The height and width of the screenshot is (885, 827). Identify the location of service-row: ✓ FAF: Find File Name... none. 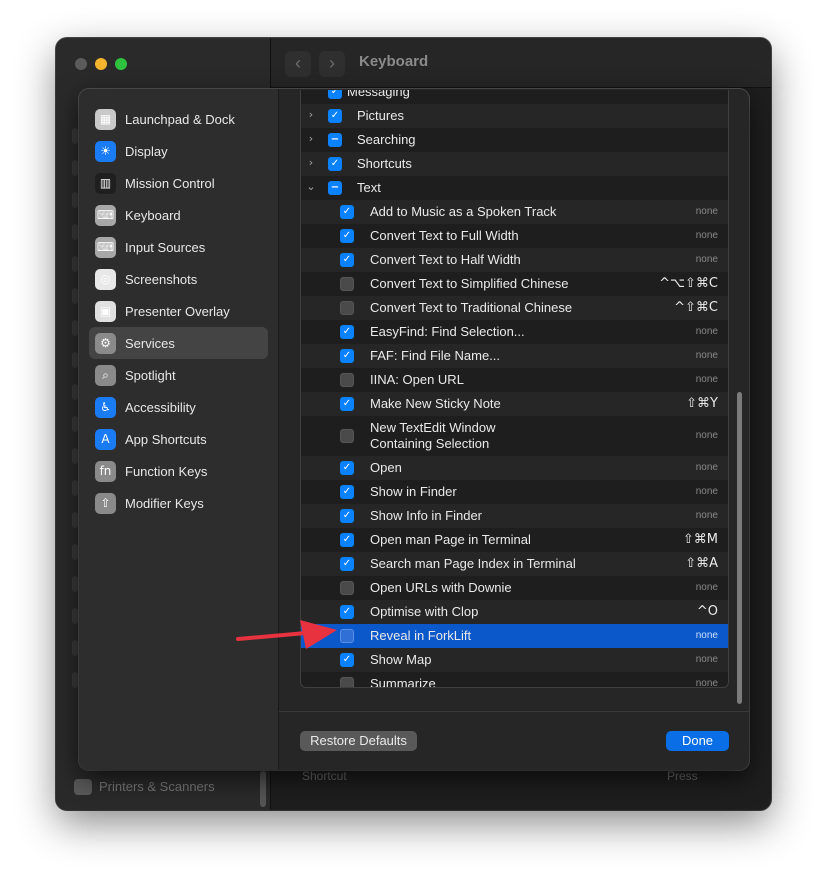
(514, 356).